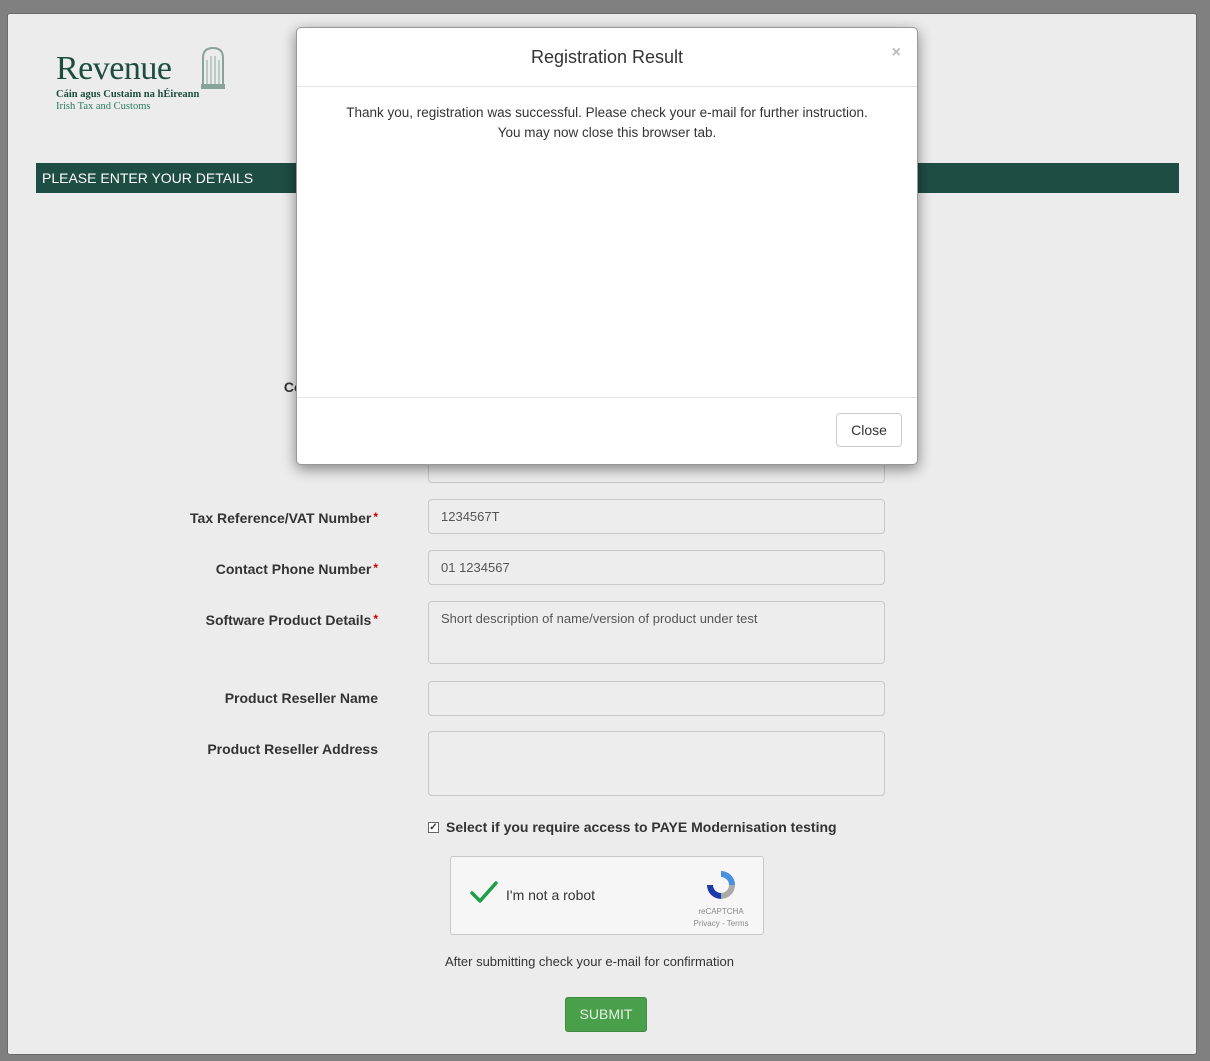 This screenshot has width=1210, height=1061. Describe the element at coordinates (896, 53) in the screenshot. I see `close-icon: ×` at that location.